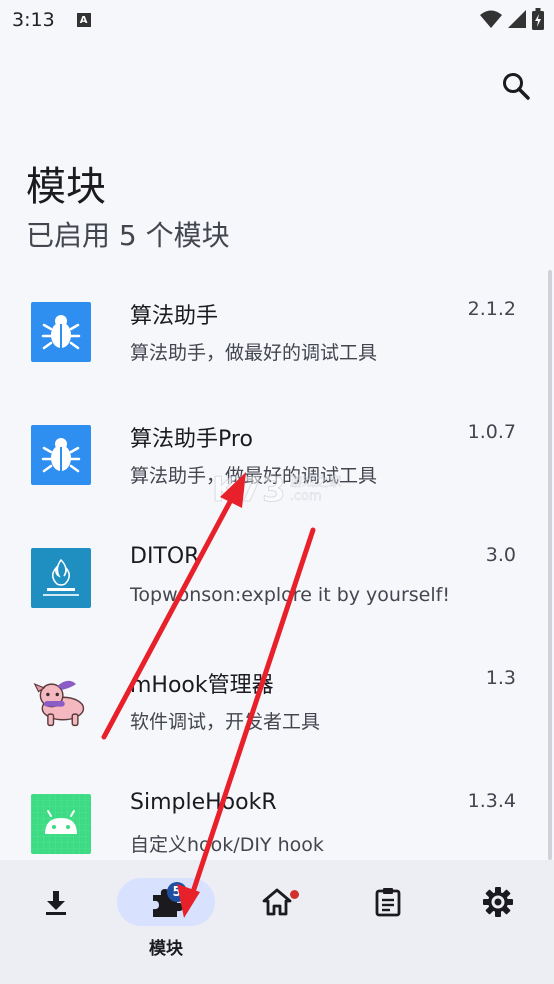 The height and width of the screenshot is (984, 554). Describe the element at coordinates (305, 496) in the screenshot. I see `watermark-line2: .com` at that location.